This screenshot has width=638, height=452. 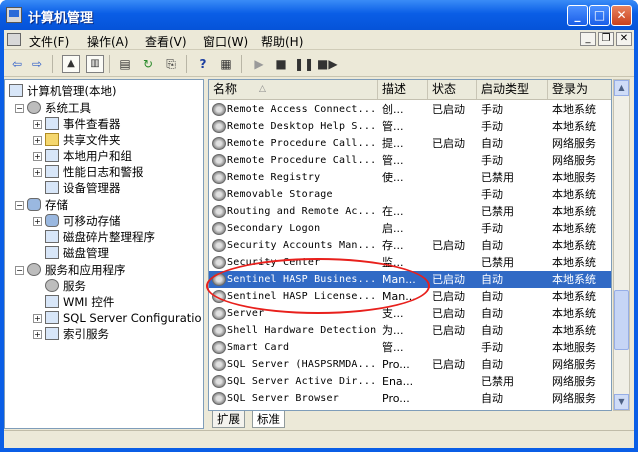 What do you see at coordinates (203, 64) in the screenshot?
I see `help-icon: ?` at bounding box center [203, 64].